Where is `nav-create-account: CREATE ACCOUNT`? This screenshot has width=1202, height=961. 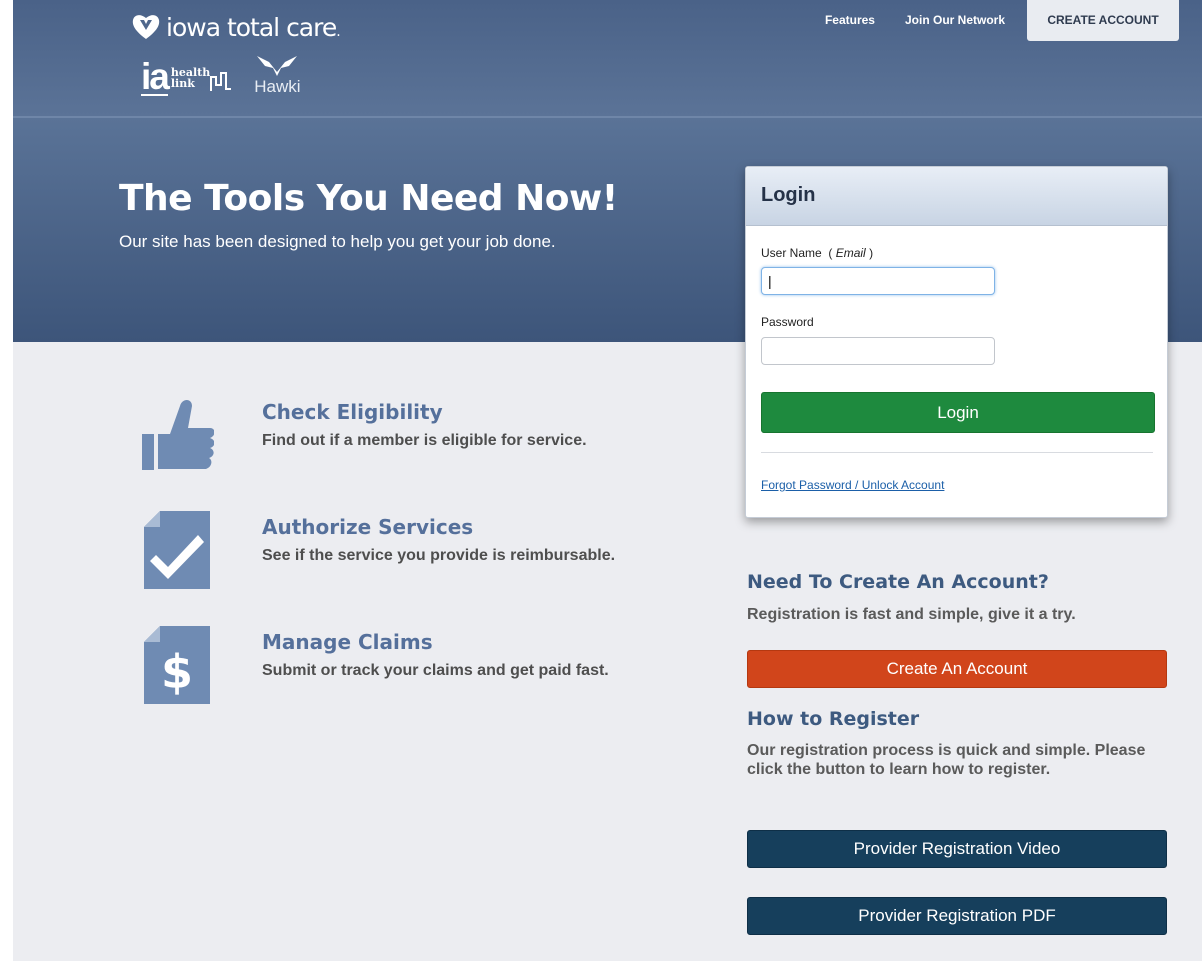
nav-create-account: CREATE ACCOUNT is located at coordinates (1103, 20).